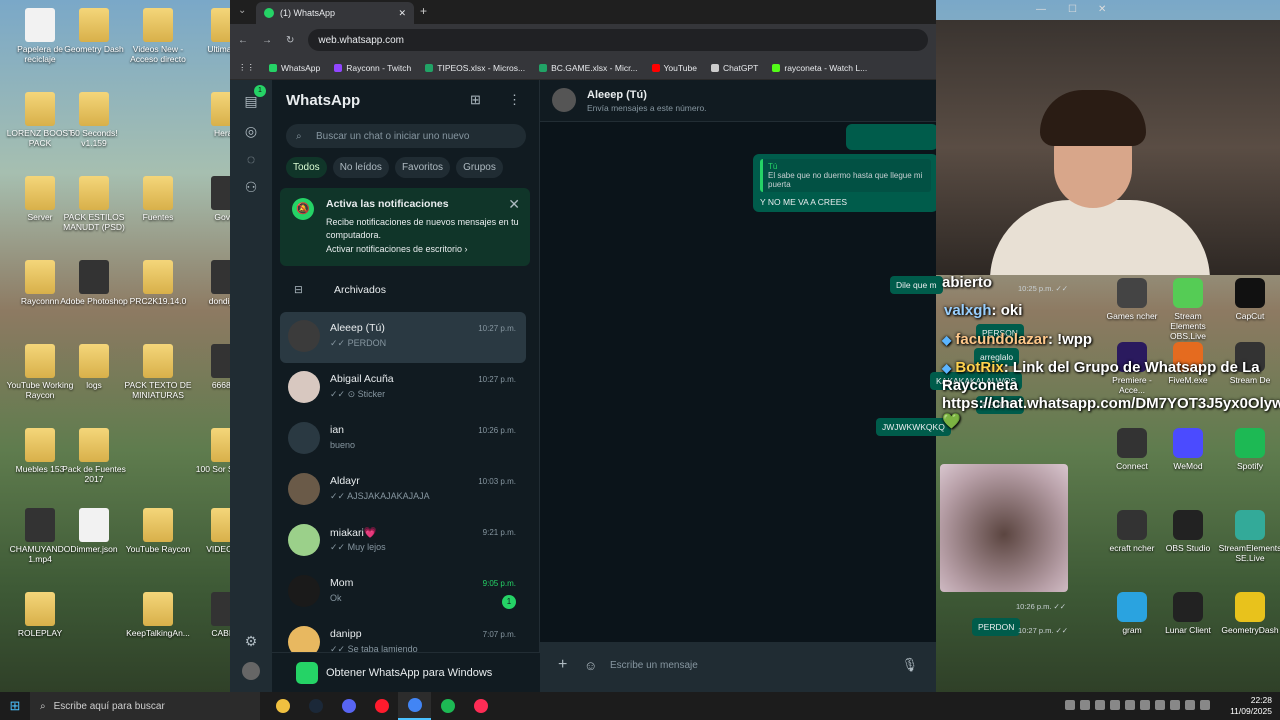  What do you see at coordinates (618, 40) in the screenshot?
I see `url-field: web.whatsapp.com` at bounding box center [618, 40].